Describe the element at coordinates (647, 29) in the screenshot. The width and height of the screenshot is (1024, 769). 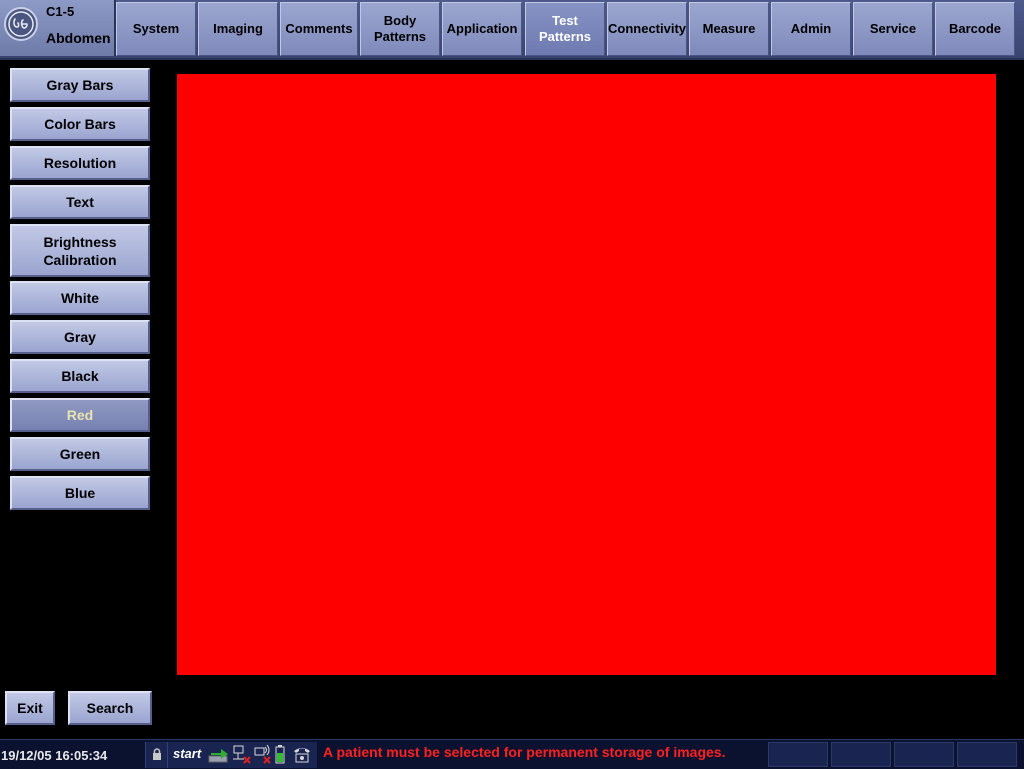
I see `tab-connectivity: Connectivity` at that location.